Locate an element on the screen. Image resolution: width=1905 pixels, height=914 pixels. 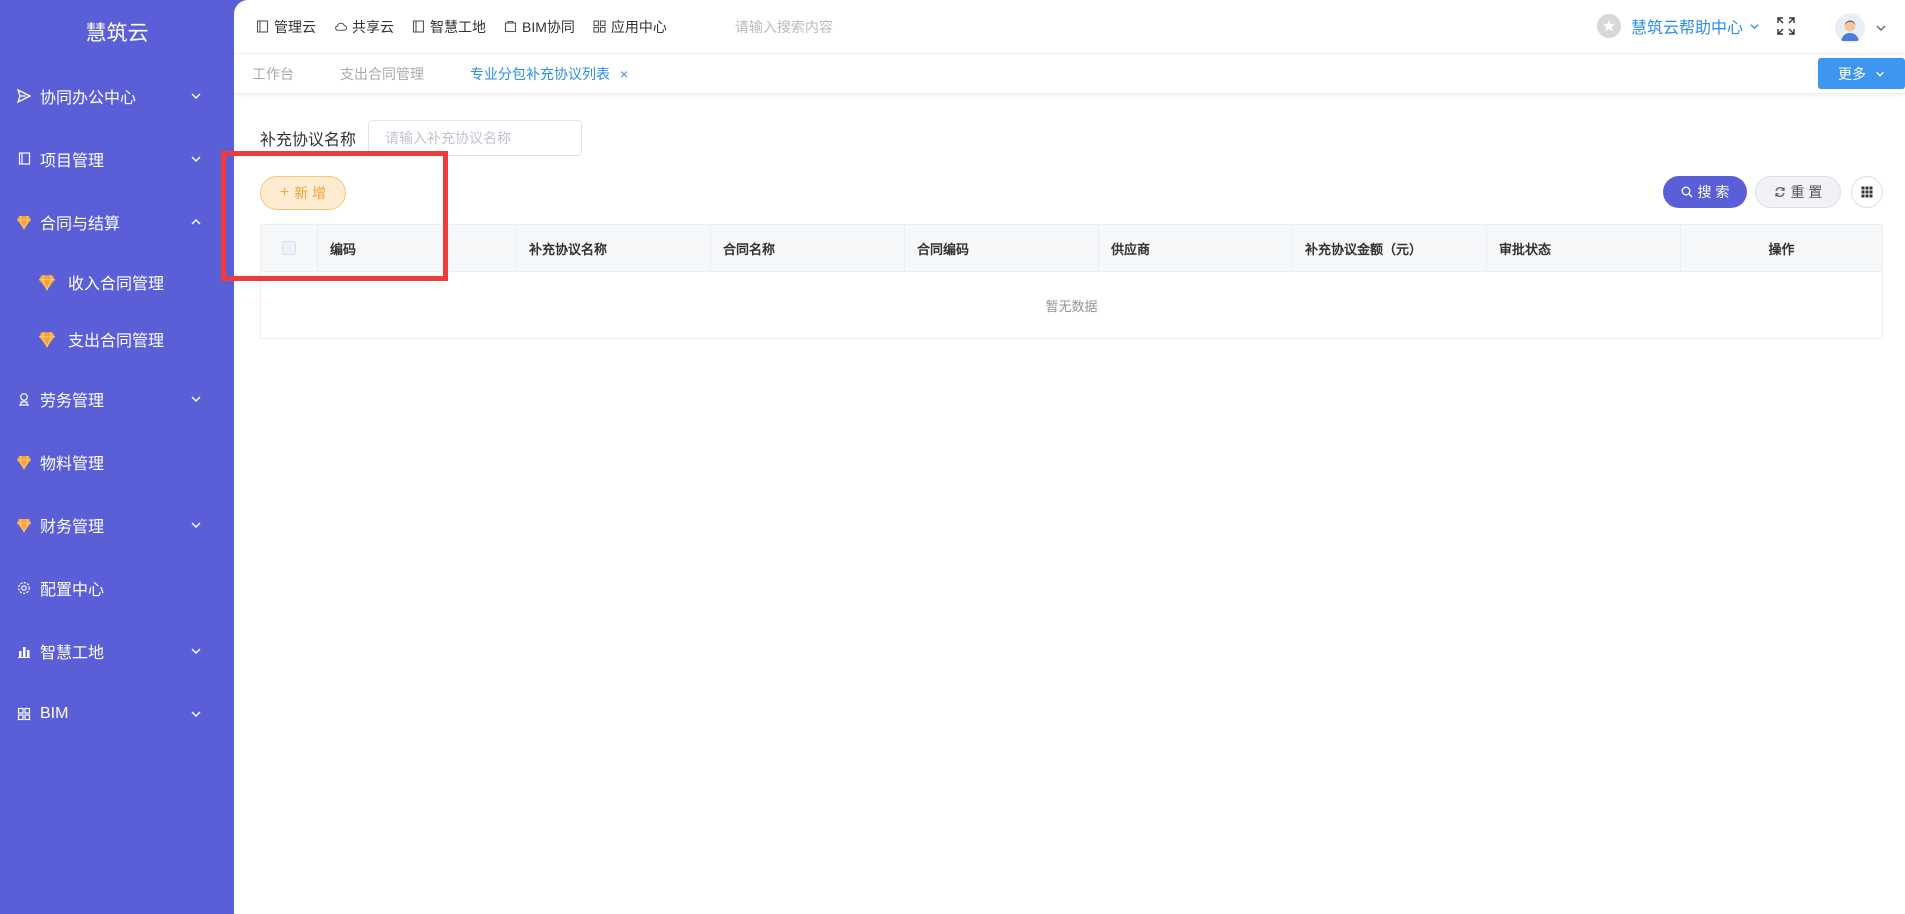
sidebar-item-labor: 劳务管理 is located at coordinates (117, 398).